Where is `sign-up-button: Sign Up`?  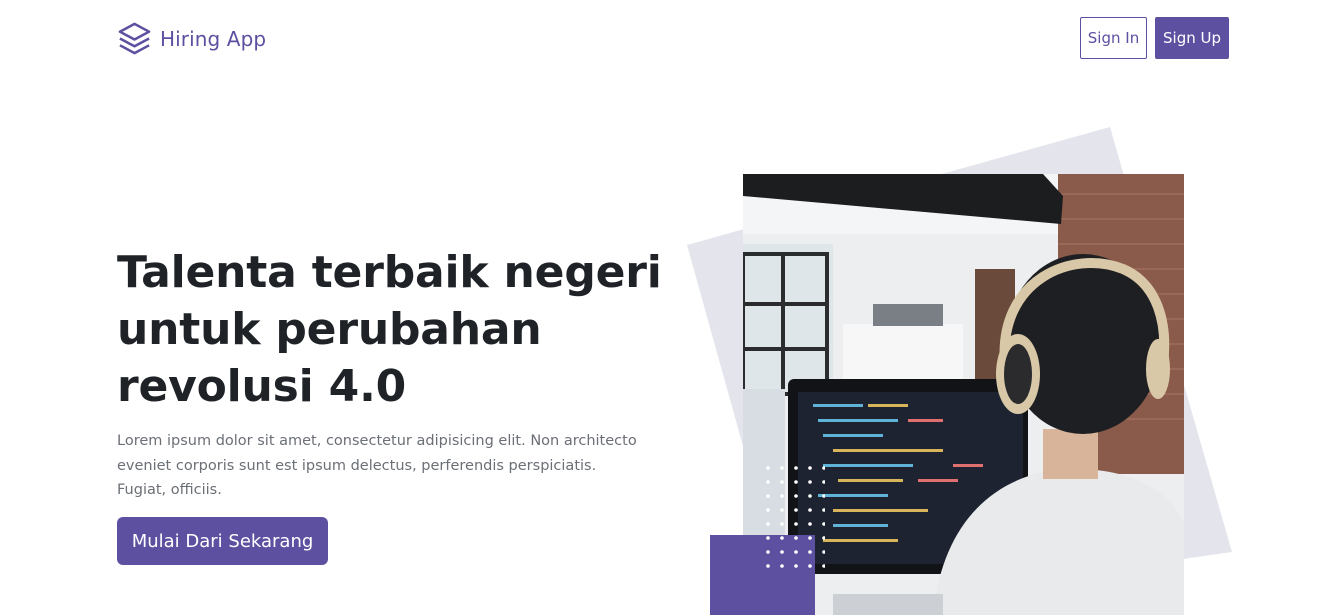 sign-up-button: Sign Up is located at coordinates (1192, 38).